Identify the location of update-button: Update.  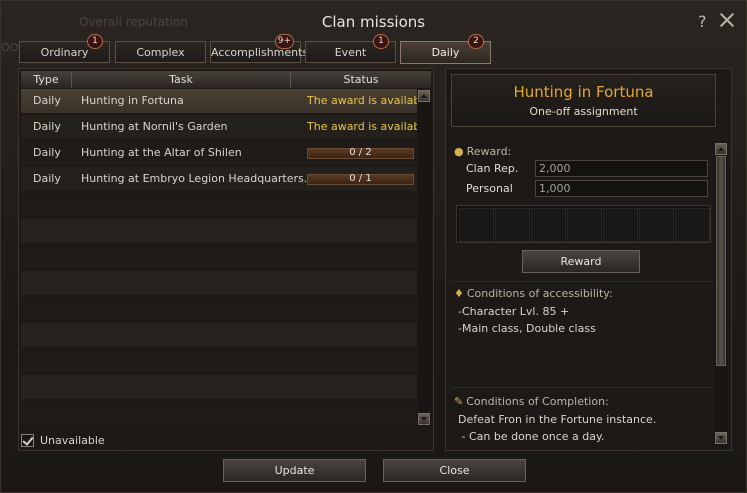
(294, 470).